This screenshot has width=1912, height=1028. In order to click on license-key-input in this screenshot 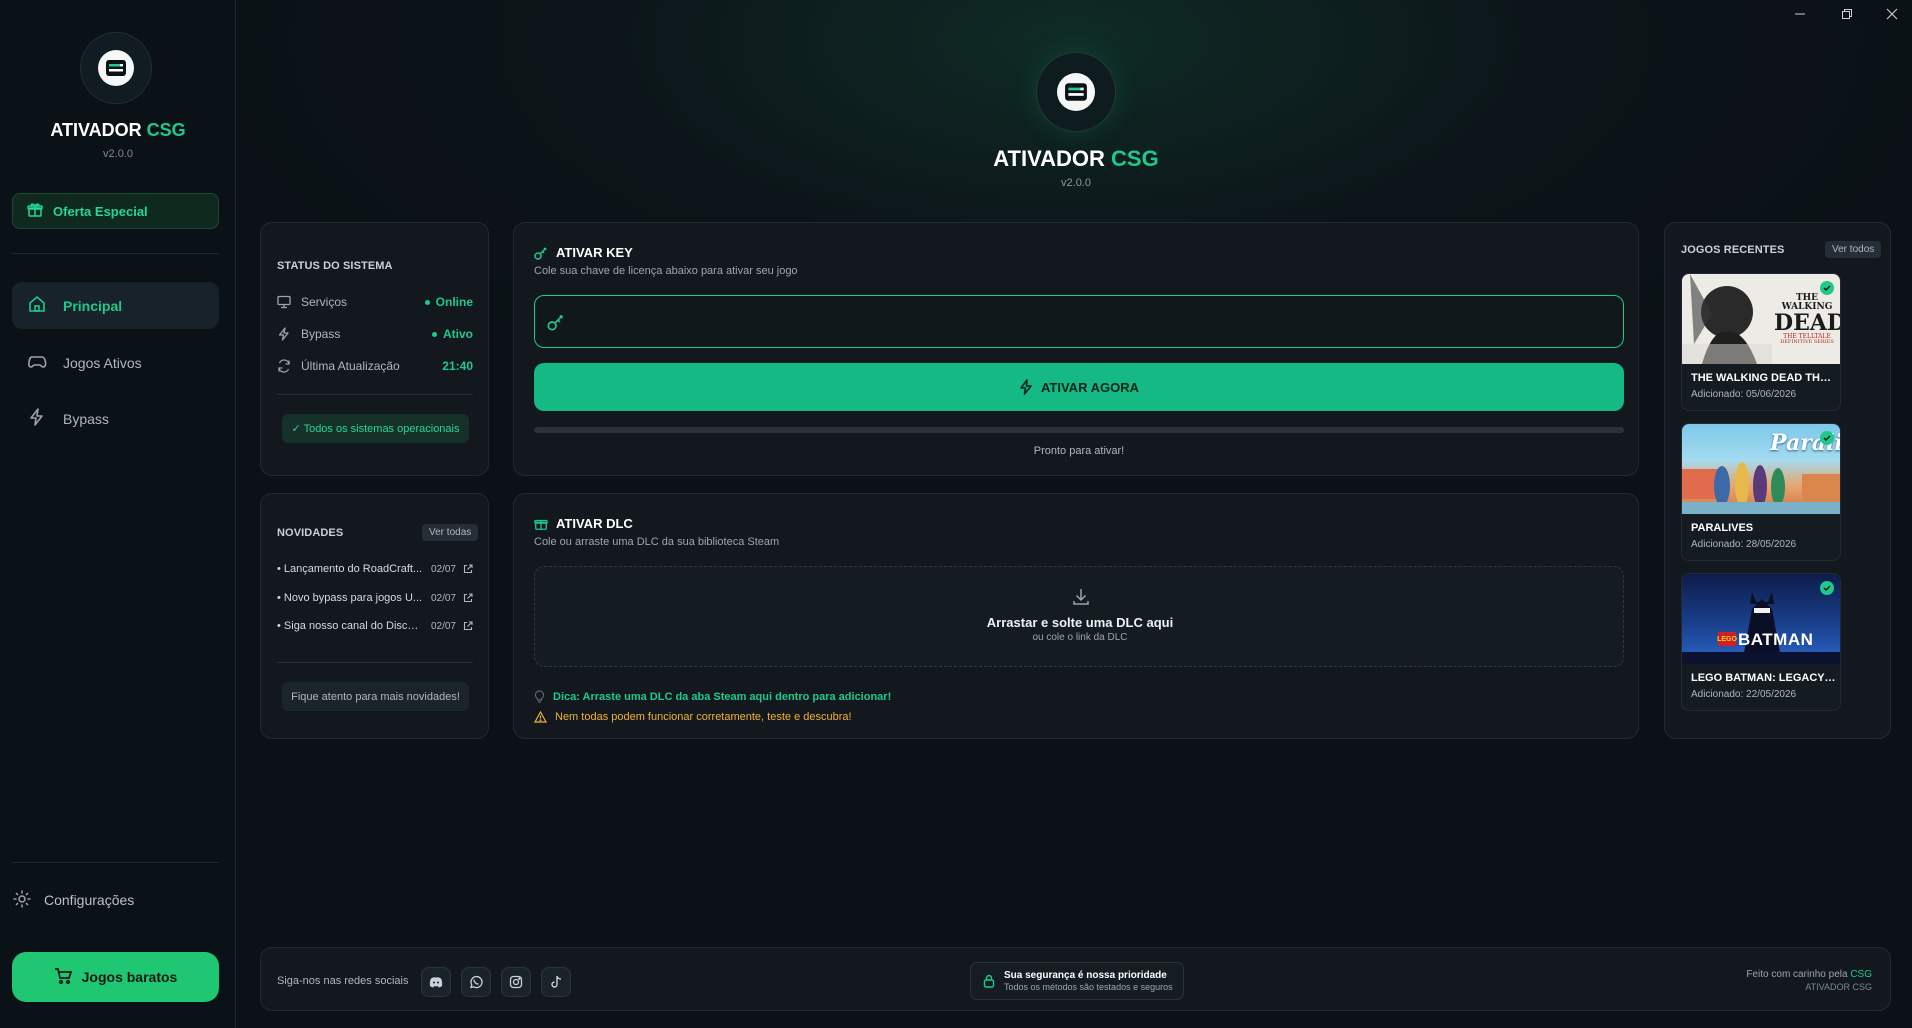, I will do `click(1098, 321)`.